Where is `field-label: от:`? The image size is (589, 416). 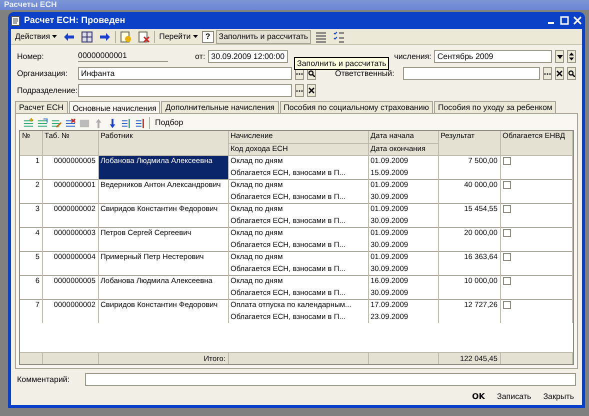
field-label: от: is located at coordinates (200, 57).